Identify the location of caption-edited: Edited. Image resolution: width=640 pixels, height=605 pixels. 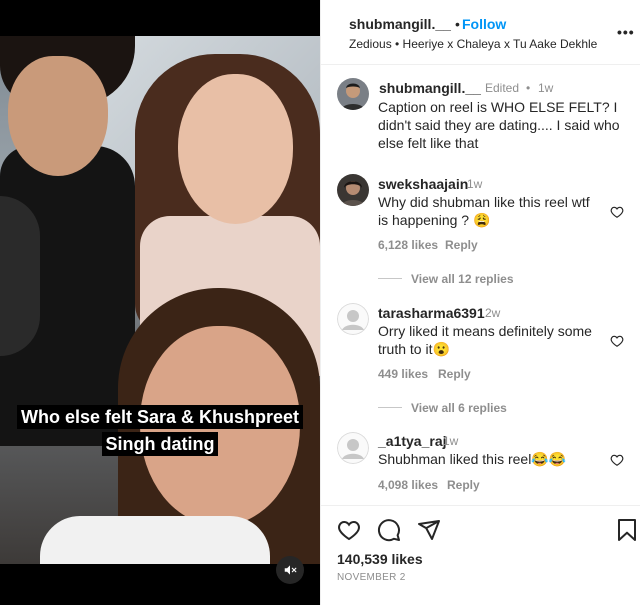
(502, 88).